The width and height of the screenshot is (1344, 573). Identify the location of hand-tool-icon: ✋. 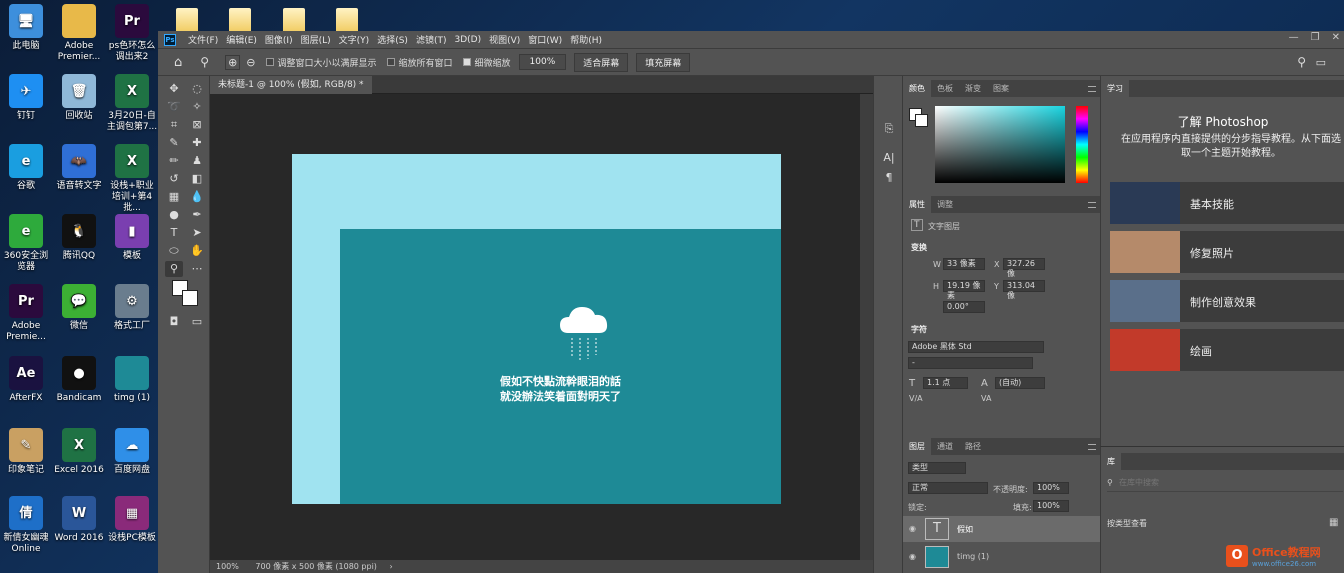
(197, 251).